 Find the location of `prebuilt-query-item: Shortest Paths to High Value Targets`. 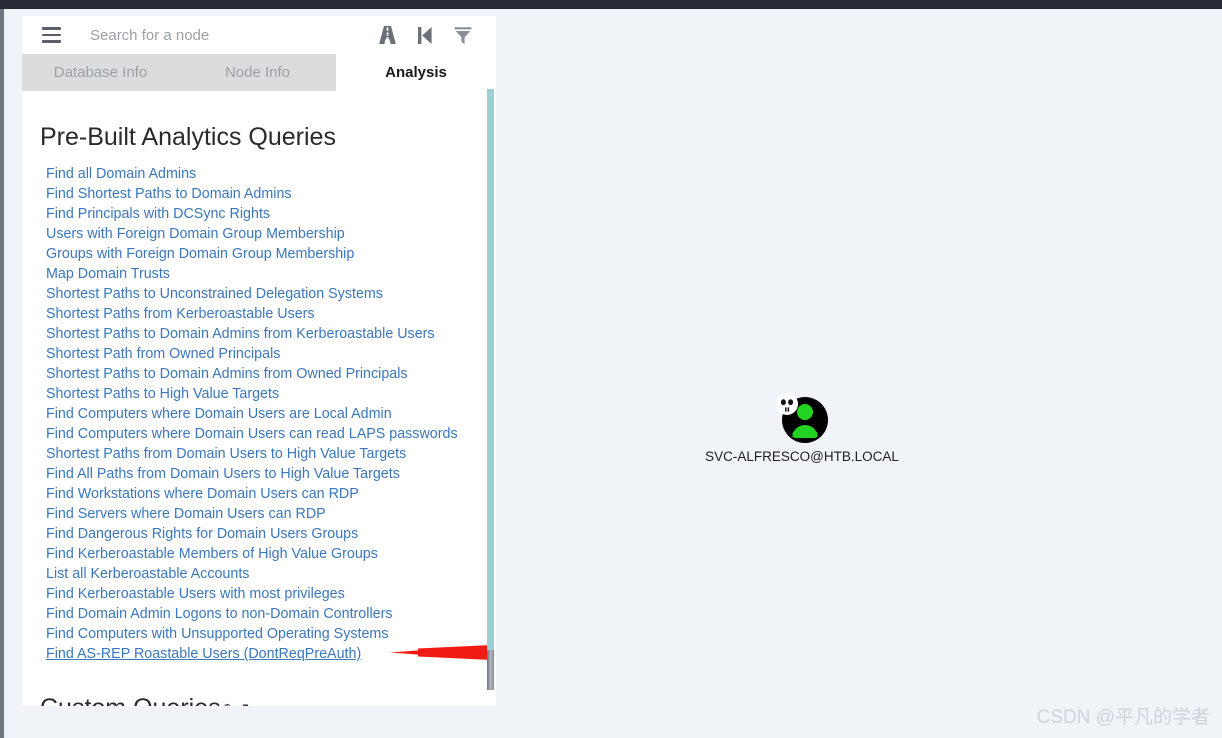

prebuilt-query-item: Shortest Paths to High Value Targets is located at coordinates (267, 394).